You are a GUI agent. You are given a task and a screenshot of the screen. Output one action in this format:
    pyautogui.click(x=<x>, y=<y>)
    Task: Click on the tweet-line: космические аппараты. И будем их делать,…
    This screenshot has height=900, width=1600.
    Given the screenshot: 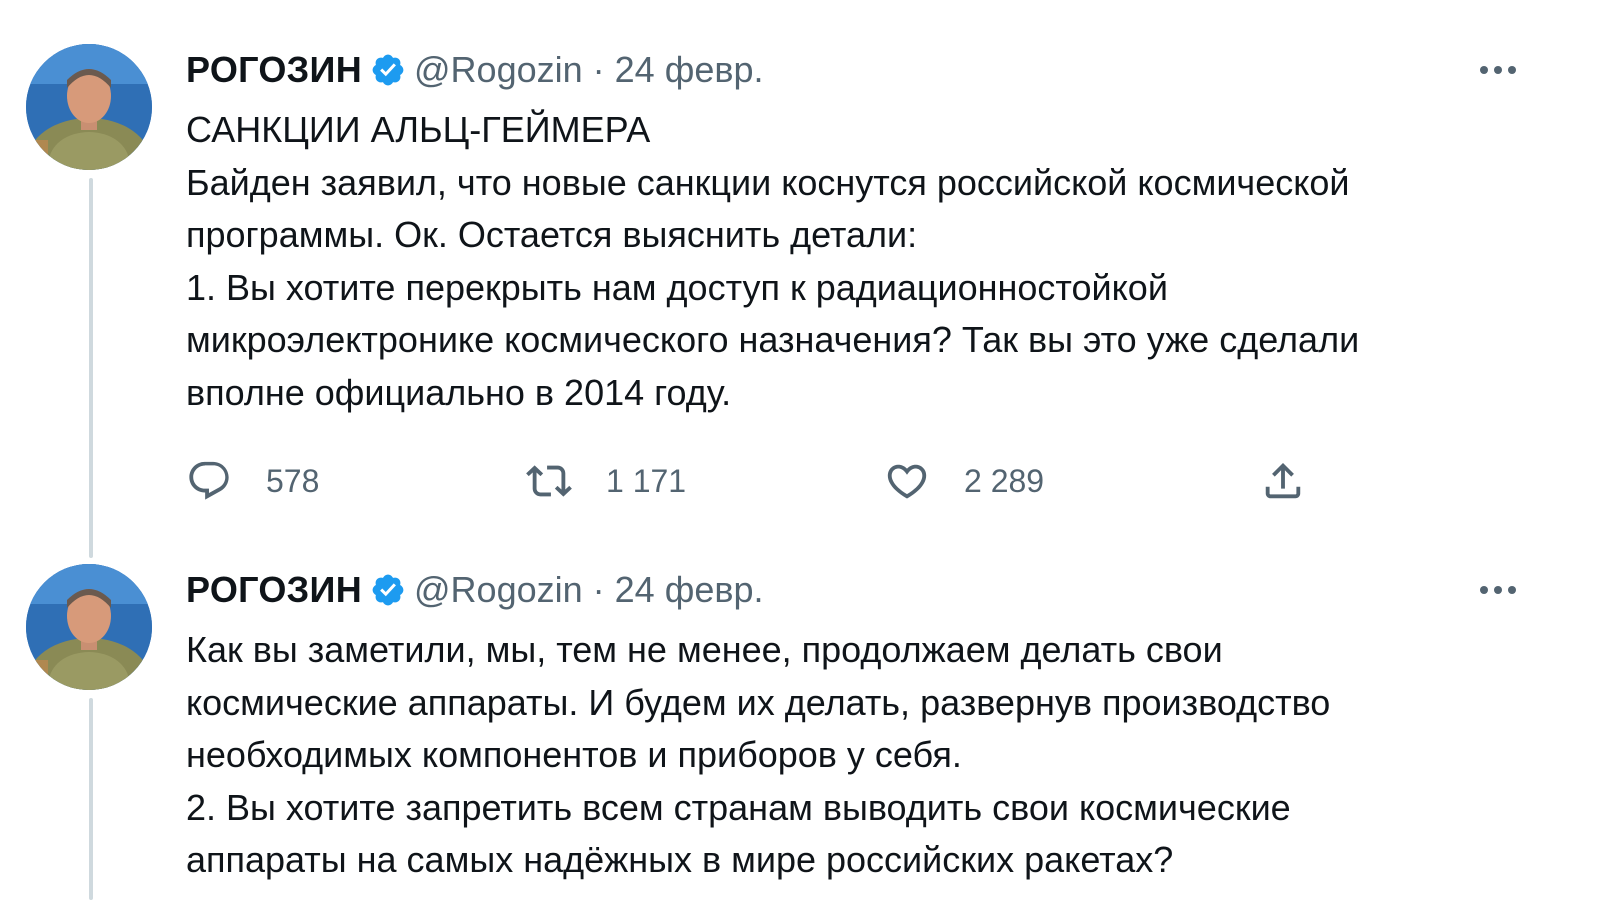 What is the action you would take?
    pyautogui.click(x=758, y=702)
    